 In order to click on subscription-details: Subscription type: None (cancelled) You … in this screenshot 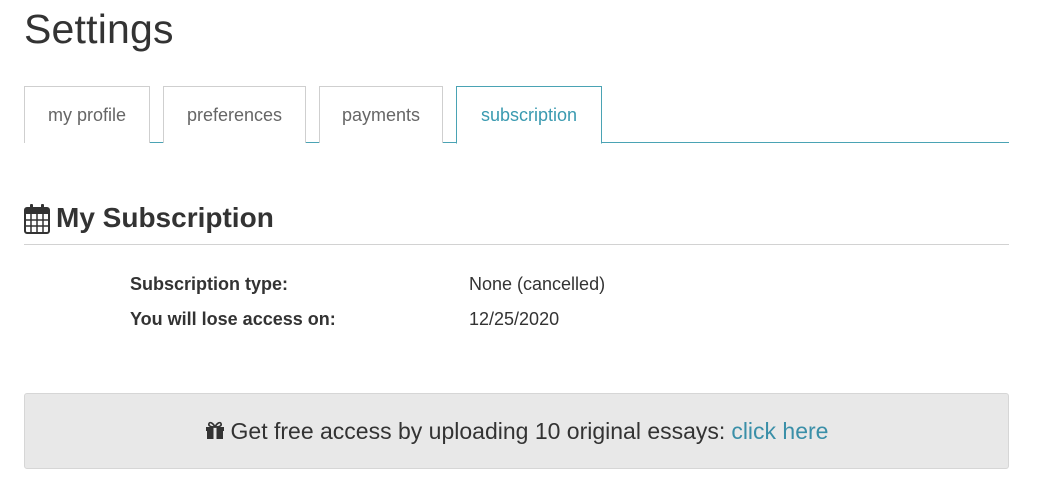, I will do `click(480, 309)`.